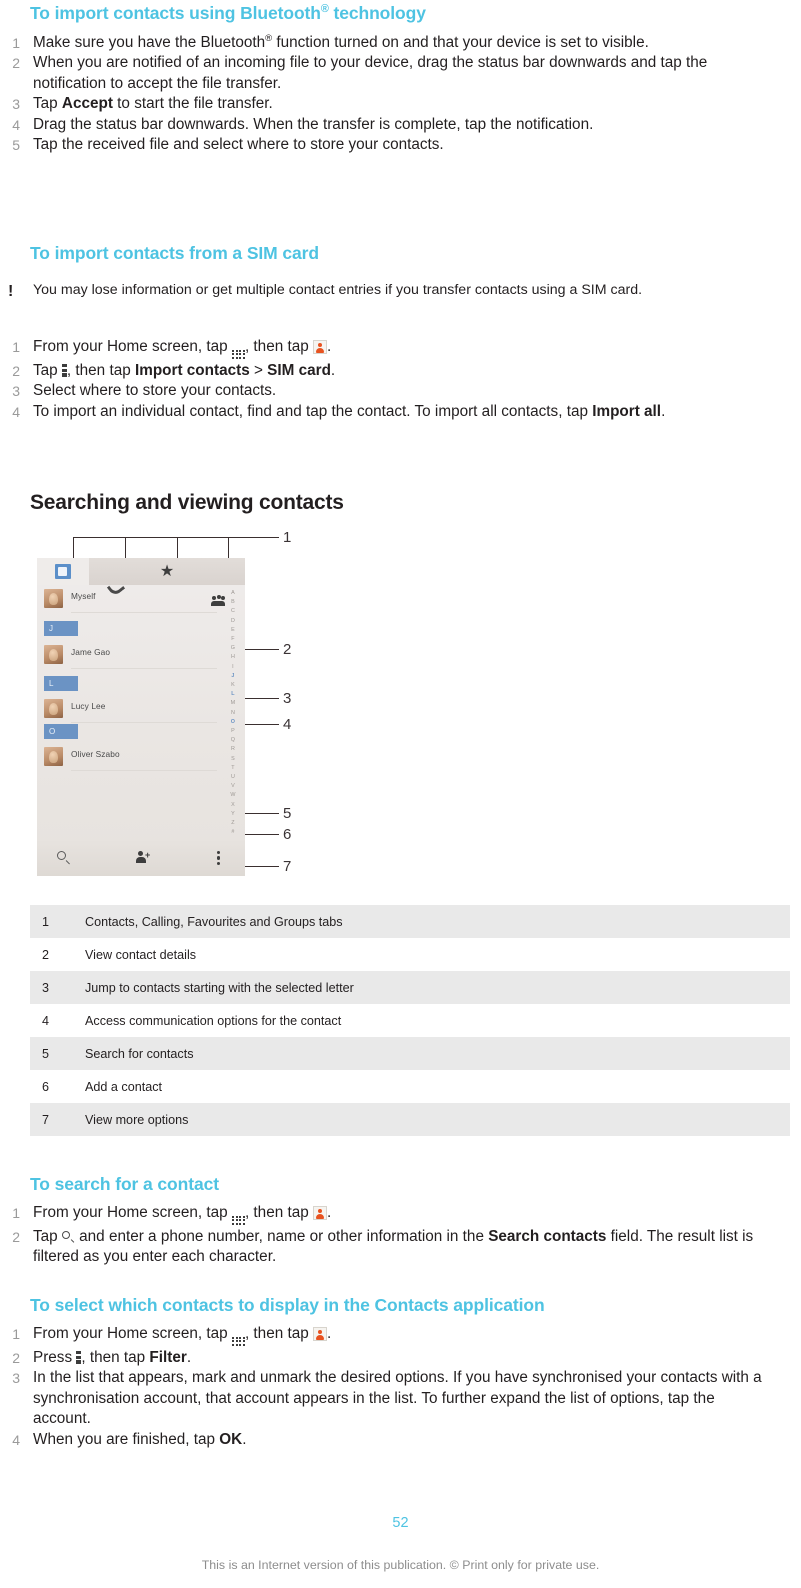 This screenshot has height=1588, width=801. What do you see at coordinates (233, 823) in the screenshot?
I see `index-letter: Z` at bounding box center [233, 823].